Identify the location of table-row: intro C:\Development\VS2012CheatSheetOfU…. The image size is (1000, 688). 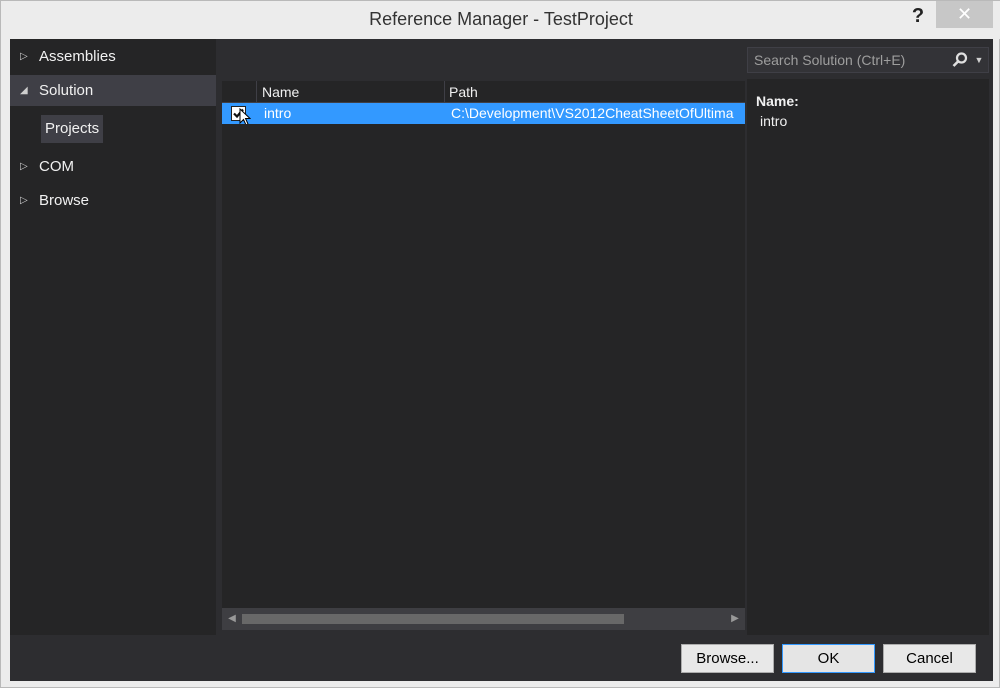
(483, 113).